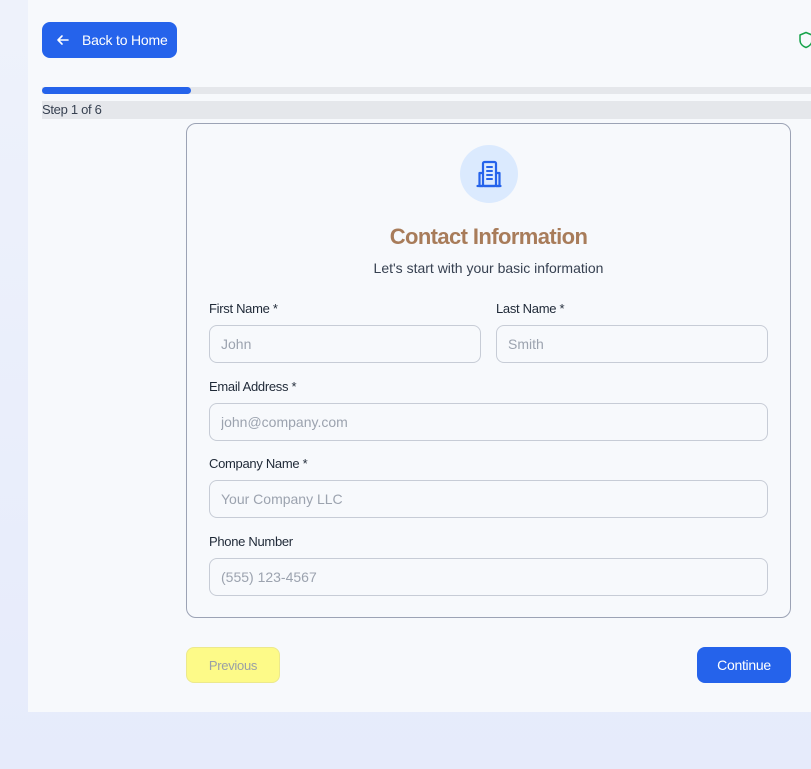 The image size is (811, 769). What do you see at coordinates (125, 40) in the screenshot?
I see `back-to-home-label: Back to Home` at bounding box center [125, 40].